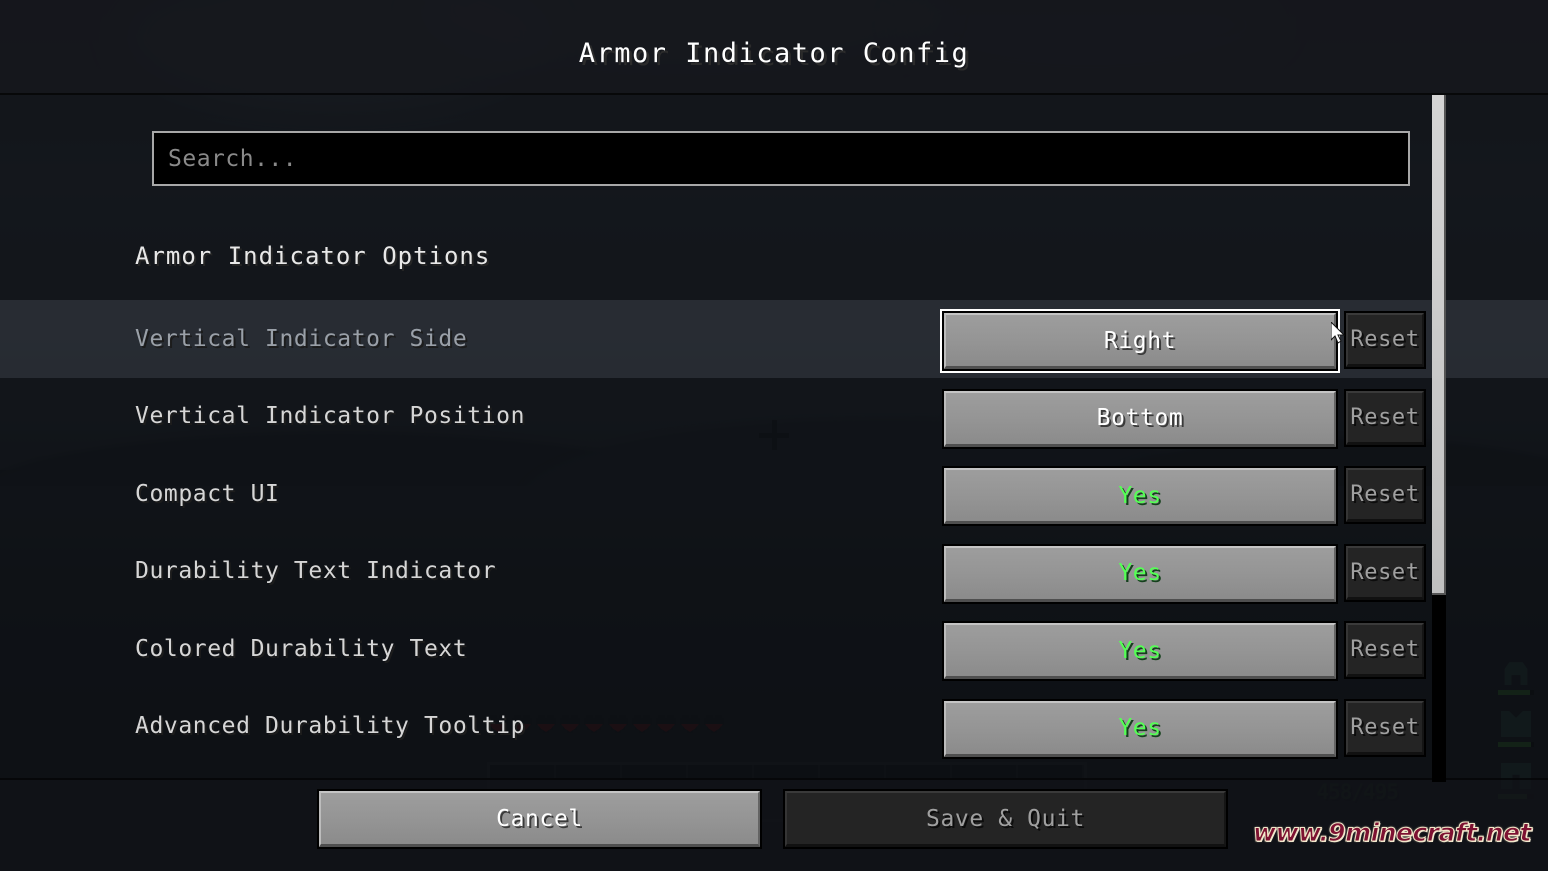 The image size is (1548, 871). Describe the element at coordinates (313, 256) in the screenshot. I see `section-header: Armor Indicator Options` at that location.